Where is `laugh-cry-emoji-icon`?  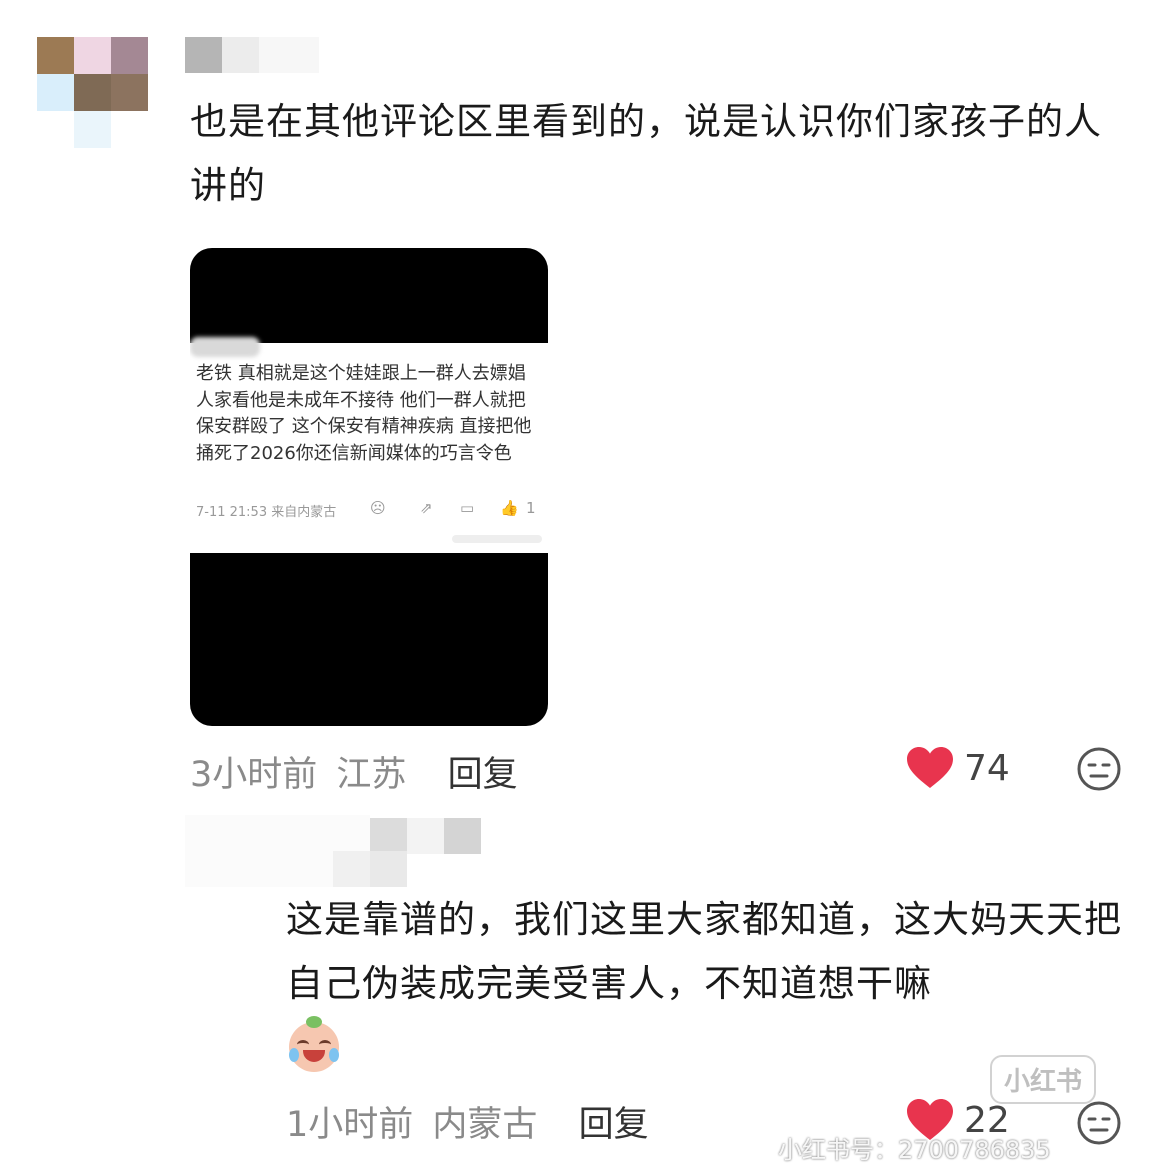
laugh-cry-emoji-icon is located at coordinates (314, 1044).